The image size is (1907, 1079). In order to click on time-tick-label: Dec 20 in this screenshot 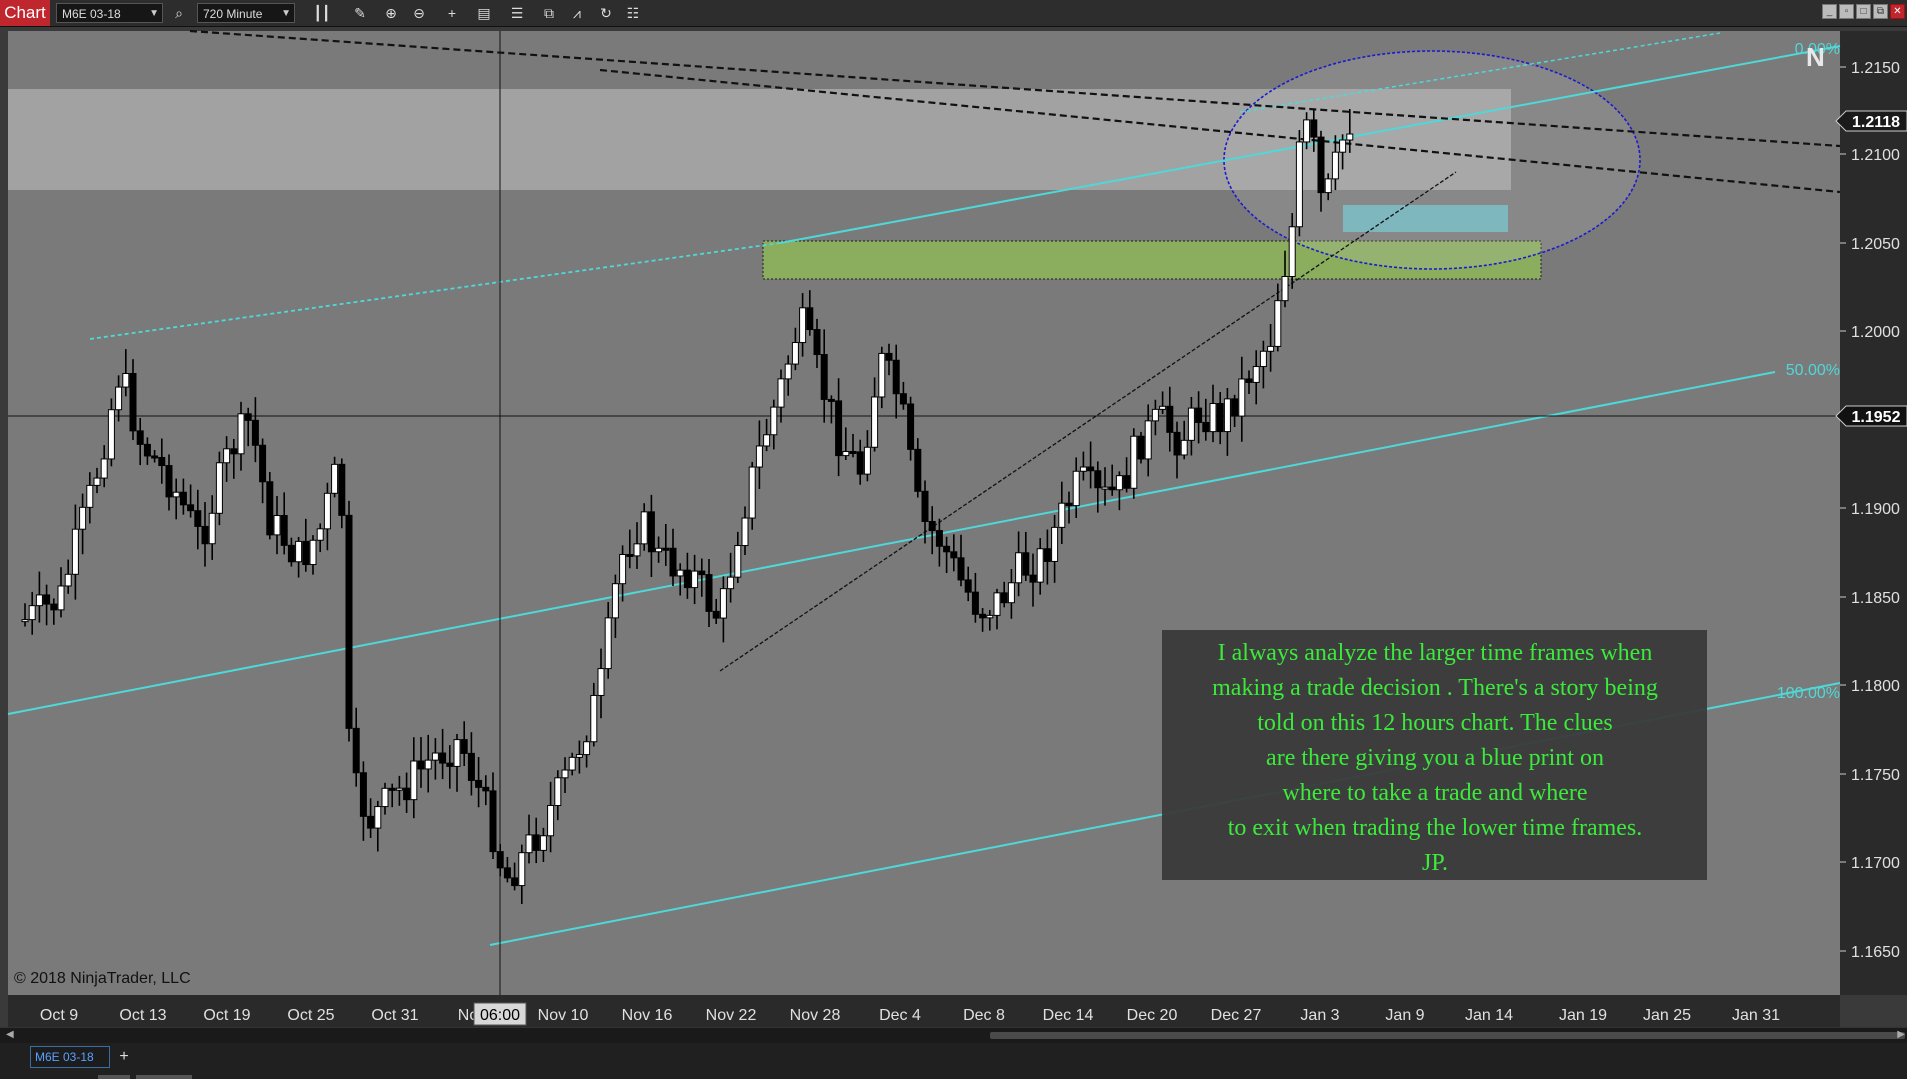, I will do `click(1152, 1015)`.